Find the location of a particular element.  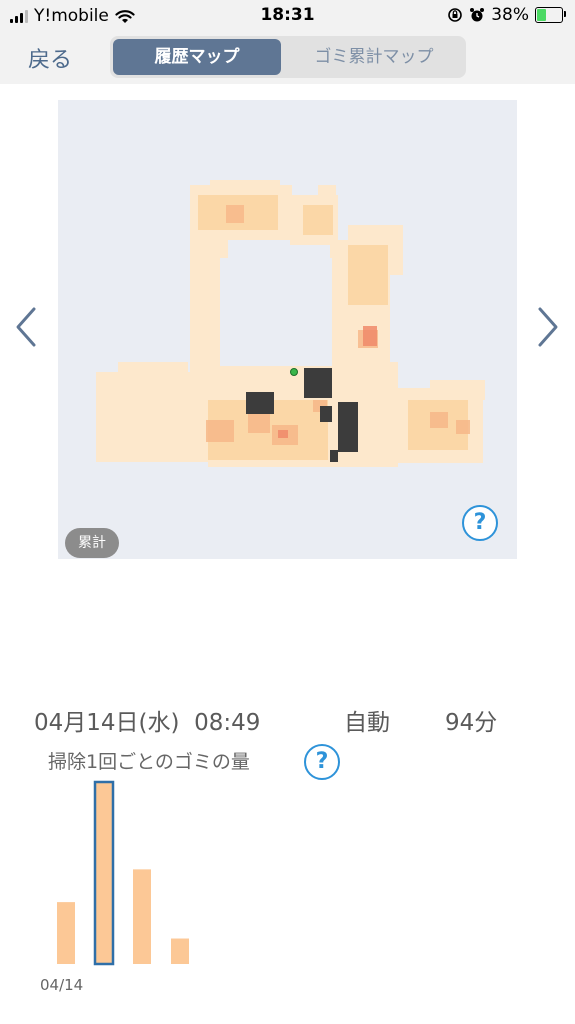

chart-help-icon: ? is located at coordinates (322, 762).